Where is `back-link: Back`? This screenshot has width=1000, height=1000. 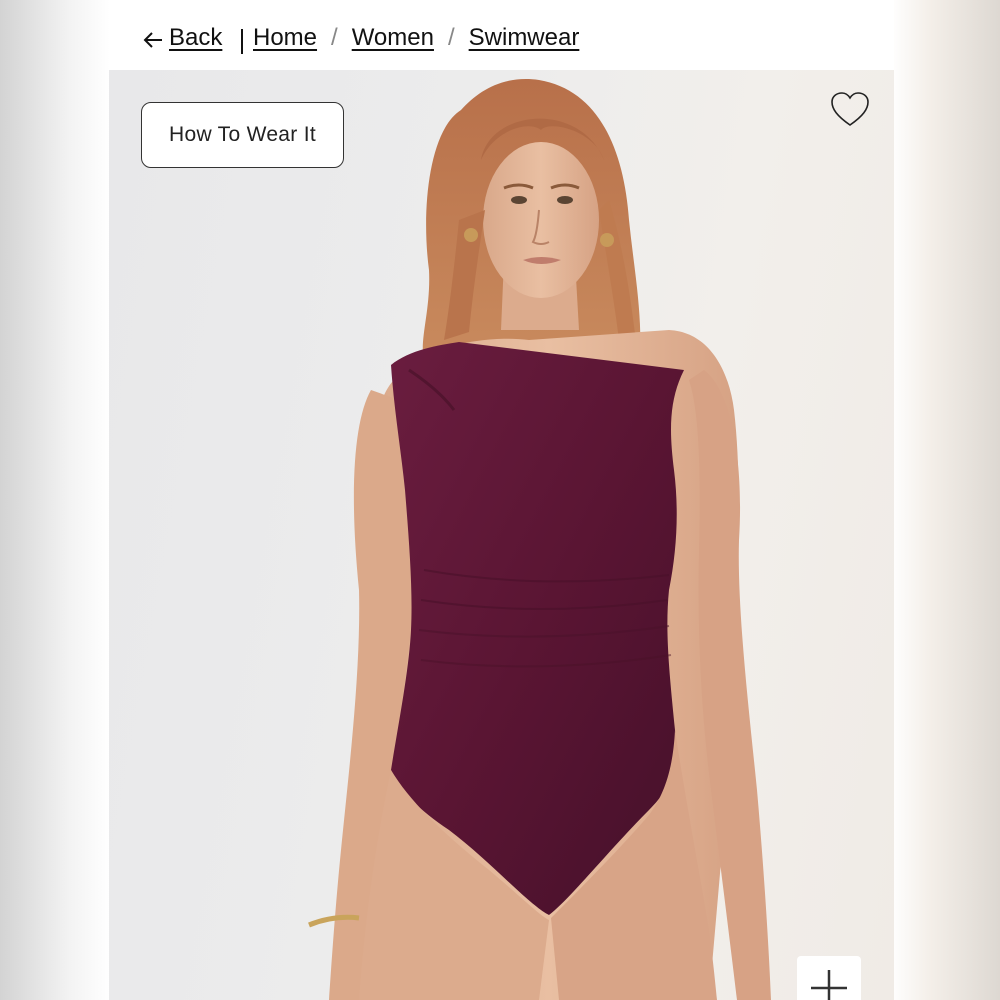
back-link: Back is located at coordinates (182, 38).